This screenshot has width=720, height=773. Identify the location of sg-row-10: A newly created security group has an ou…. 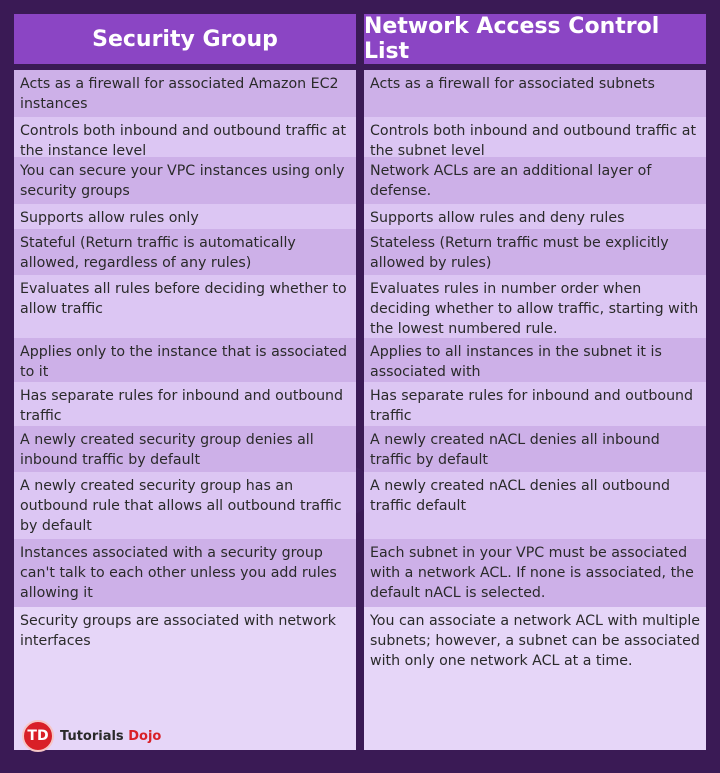
(185, 505).